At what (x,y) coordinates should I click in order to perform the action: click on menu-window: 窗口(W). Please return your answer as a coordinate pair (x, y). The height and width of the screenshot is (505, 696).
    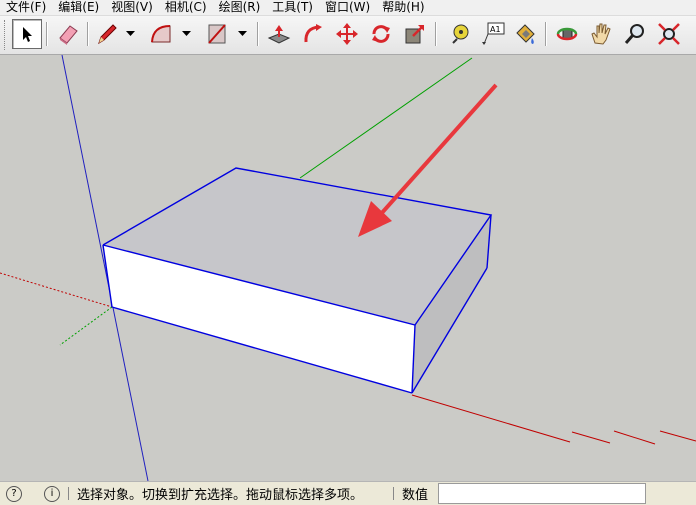
    Looking at the image, I should click on (347, 7).